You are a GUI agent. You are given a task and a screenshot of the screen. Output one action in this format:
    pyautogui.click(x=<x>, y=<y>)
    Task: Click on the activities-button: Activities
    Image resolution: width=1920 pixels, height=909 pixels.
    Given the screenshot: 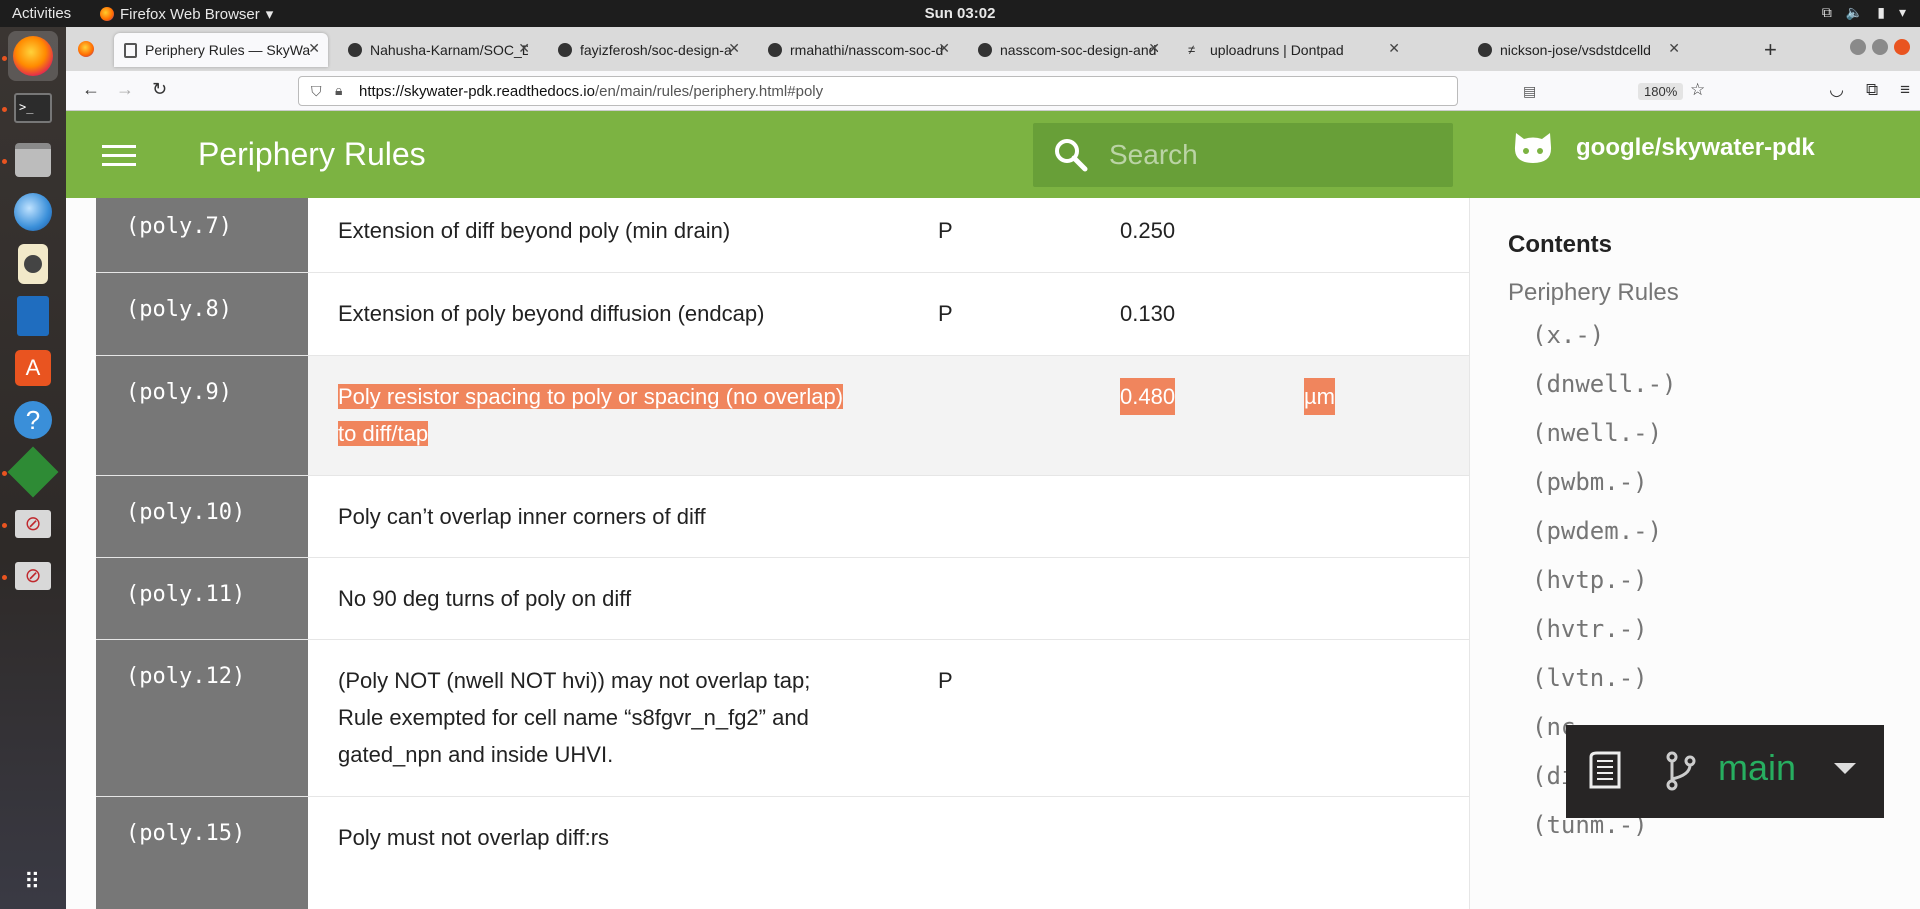 What is the action you would take?
    pyautogui.click(x=41, y=13)
    